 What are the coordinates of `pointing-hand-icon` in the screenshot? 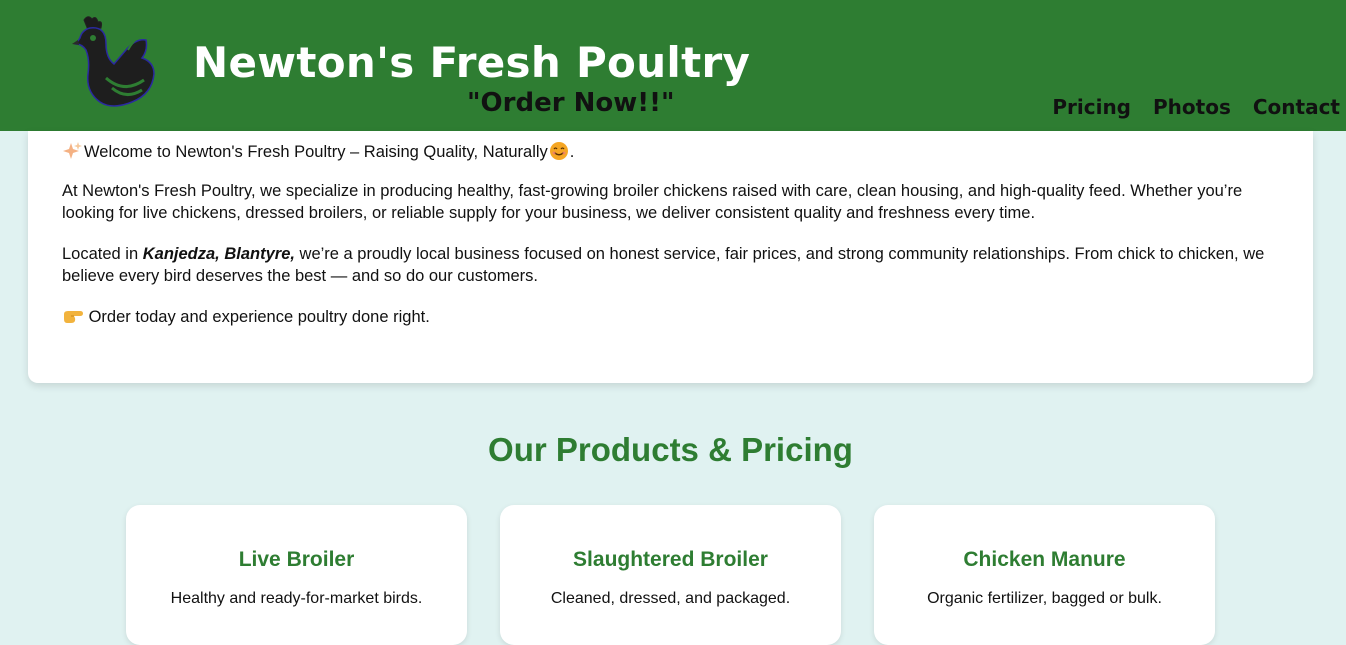 It's located at (73, 317).